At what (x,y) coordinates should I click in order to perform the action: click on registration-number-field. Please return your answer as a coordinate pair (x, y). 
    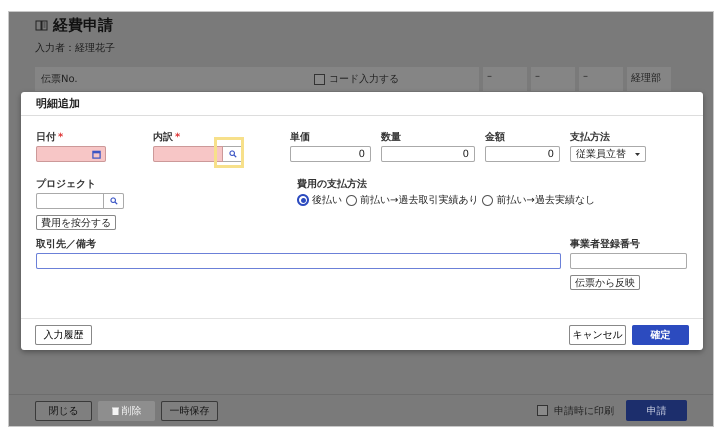
    Looking at the image, I should click on (628, 261).